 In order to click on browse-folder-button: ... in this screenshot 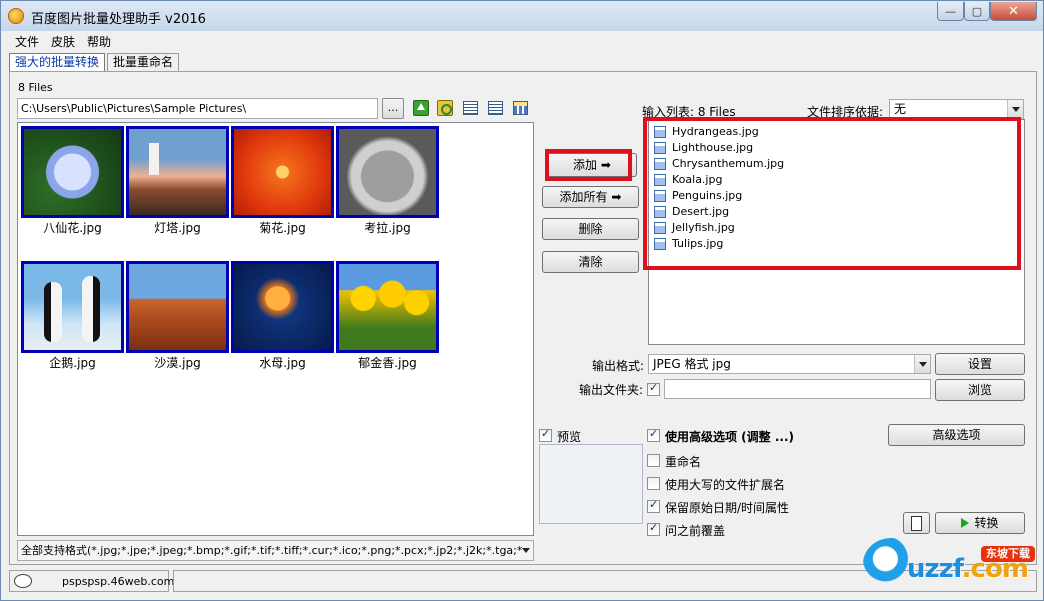, I will do `click(393, 108)`.